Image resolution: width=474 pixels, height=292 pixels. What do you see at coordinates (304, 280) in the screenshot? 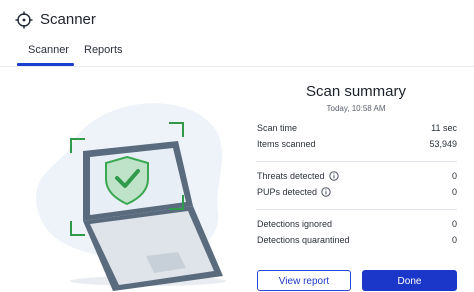
I see `view-report-button: View report` at bounding box center [304, 280].